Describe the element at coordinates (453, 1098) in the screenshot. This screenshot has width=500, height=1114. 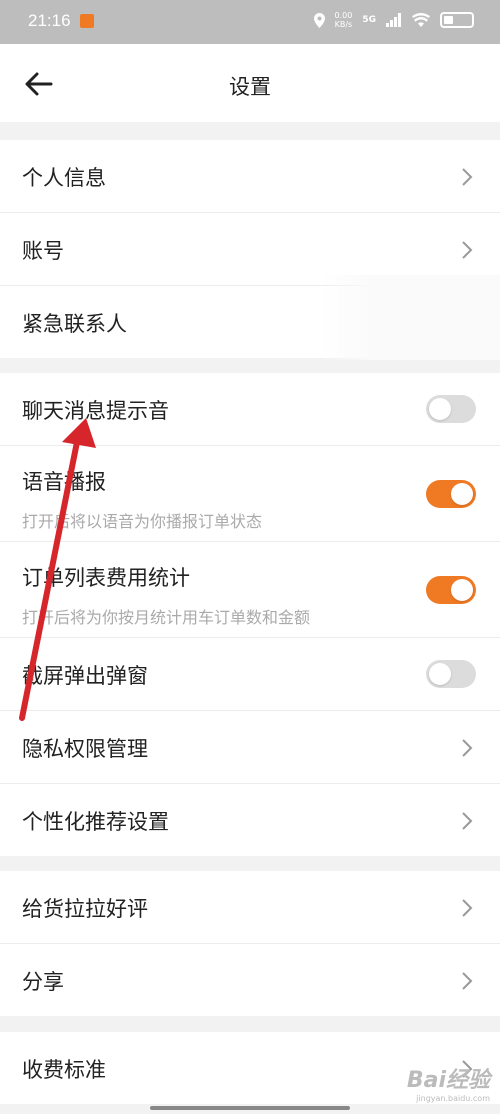
I see `watermark-url: jingyan.baidu.com` at that location.